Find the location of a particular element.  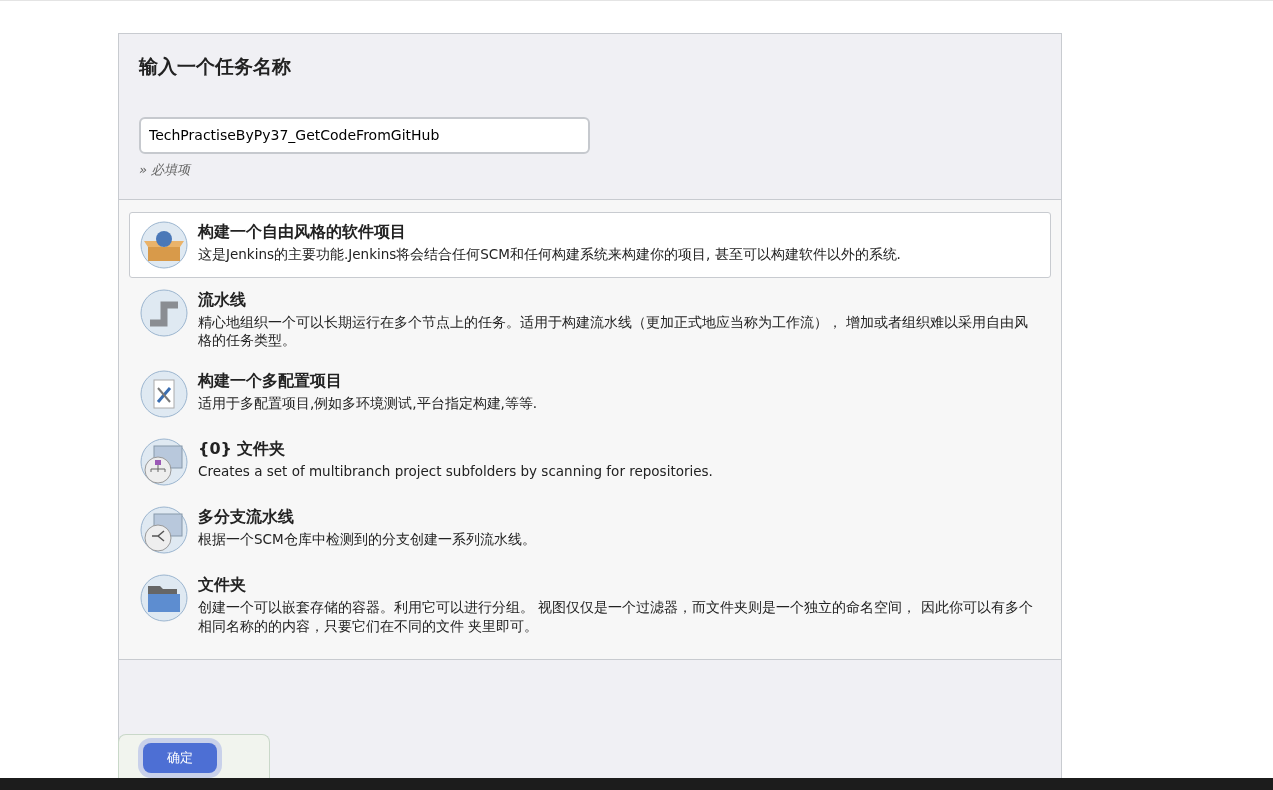

item-name-field: TechPractiseByPy37_GetCodeFromGitHub is located at coordinates (364, 135).